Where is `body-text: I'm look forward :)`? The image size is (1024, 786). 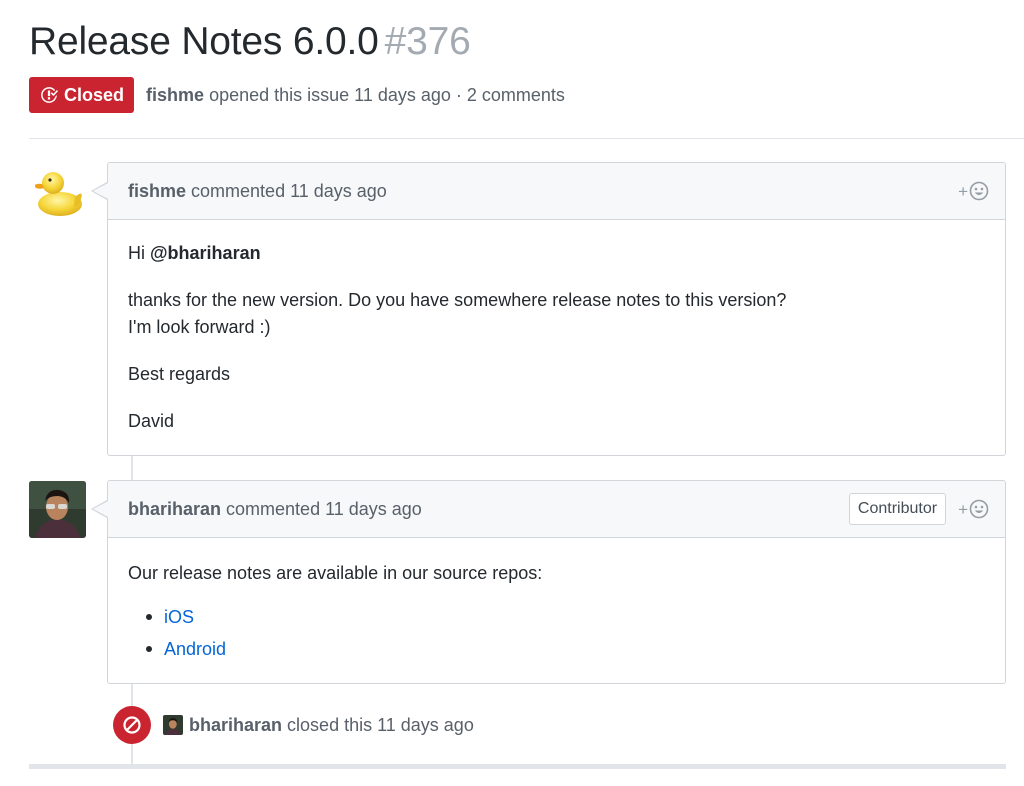
body-text: I'm look forward :) is located at coordinates (199, 327).